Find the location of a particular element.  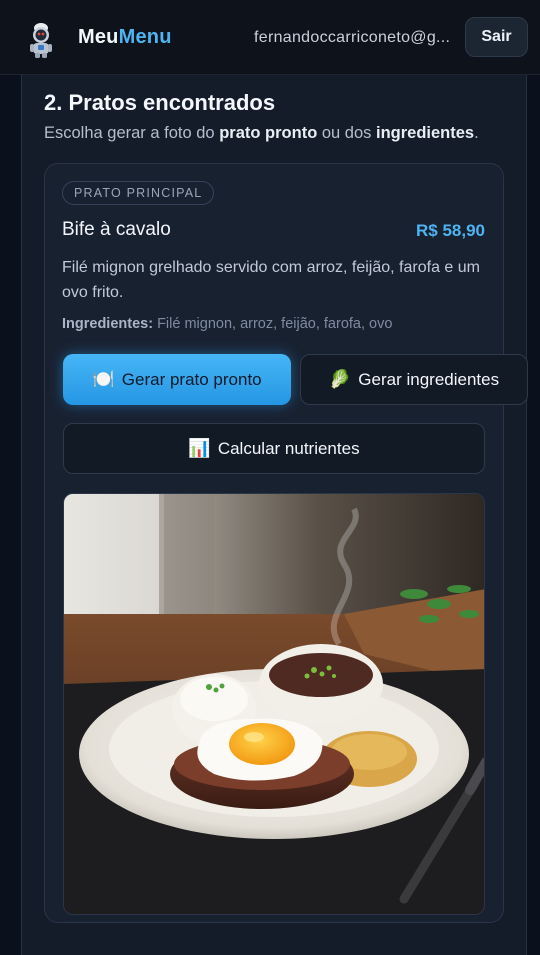

plate-icon: 🍽️ is located at coordinates (103, 379).